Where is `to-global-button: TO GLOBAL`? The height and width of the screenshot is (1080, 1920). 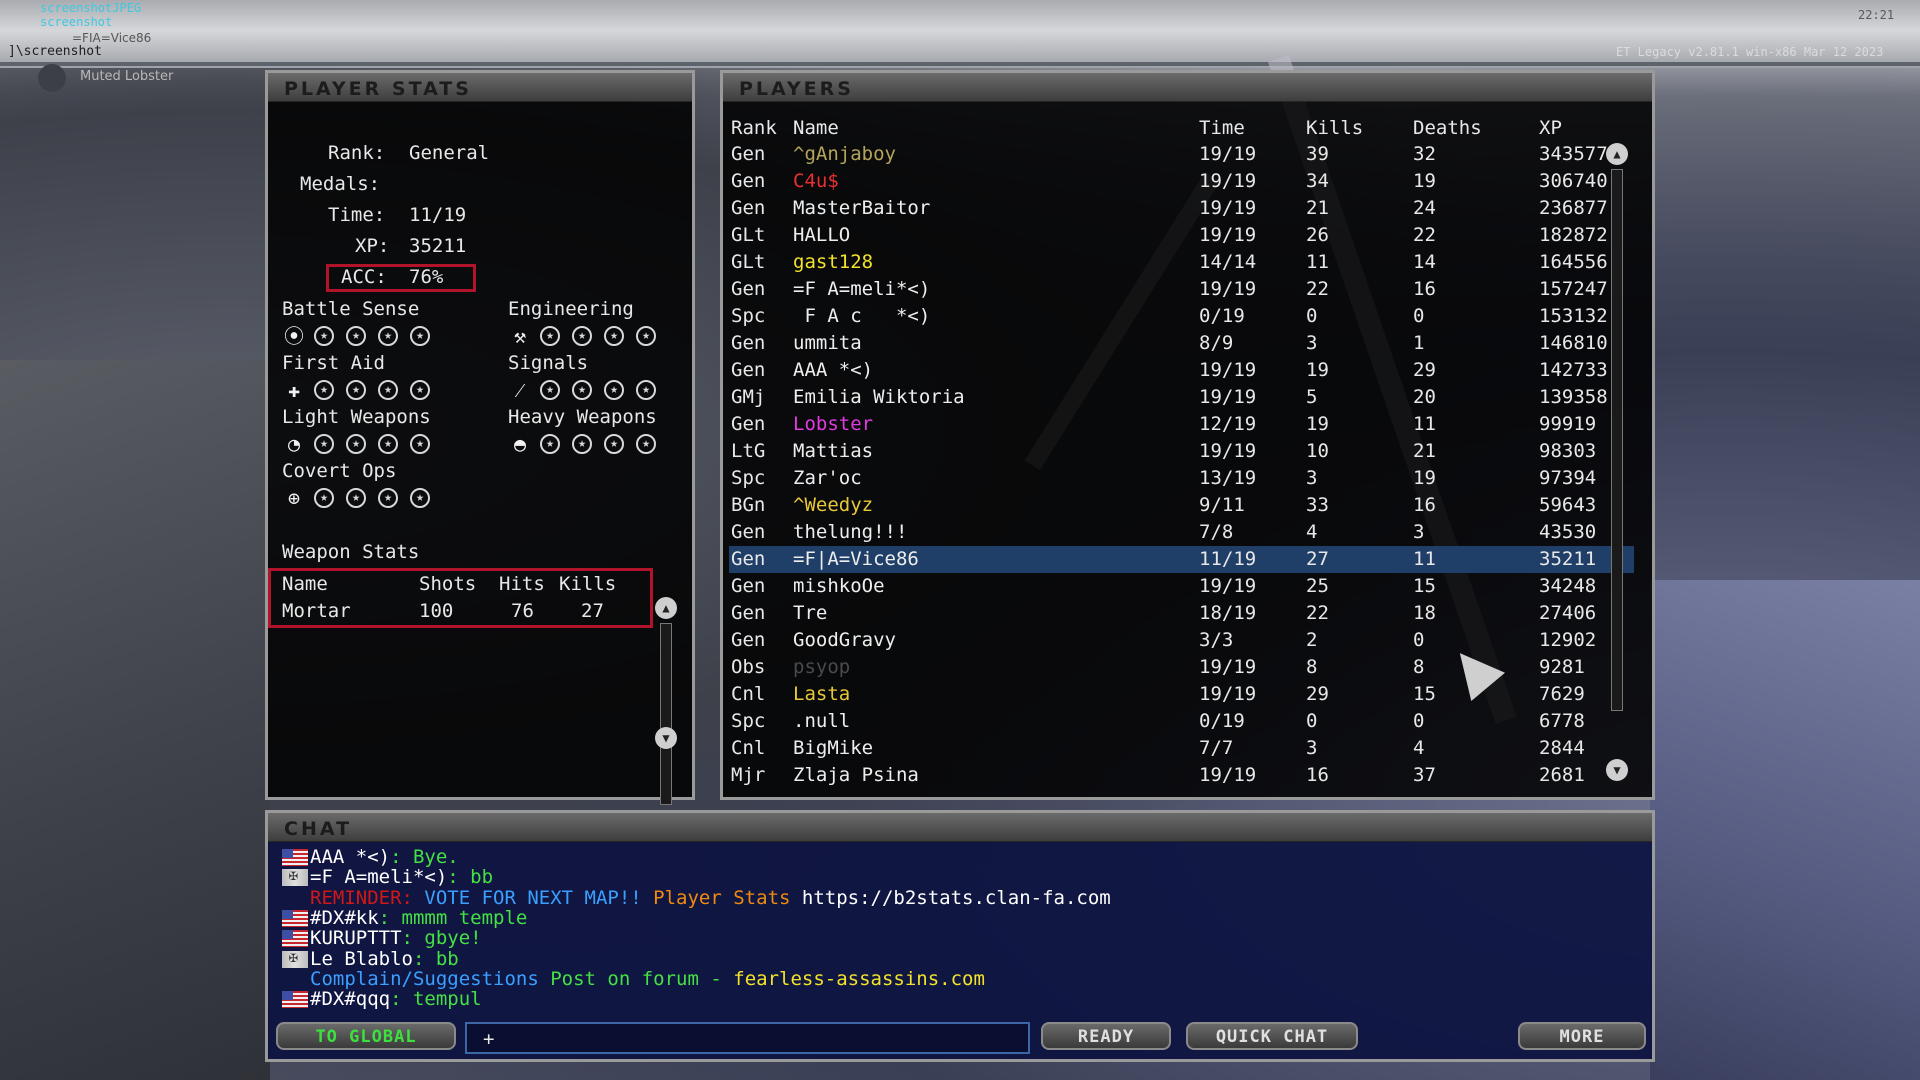
to-global-button: TO GLOBAL is located at coordinates (366, 1036).